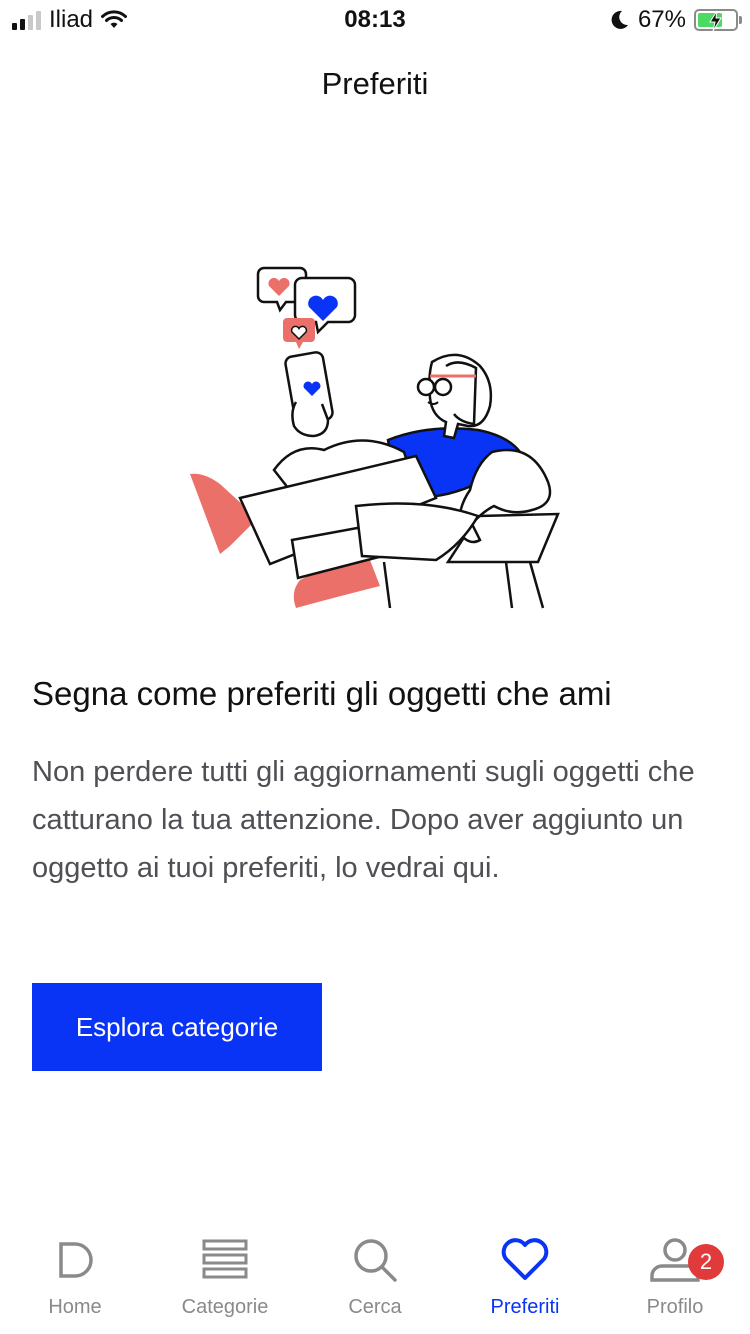  Describe the element at coordinates (525, 1259) in the screenshot. I see `heart-icon` at that location.